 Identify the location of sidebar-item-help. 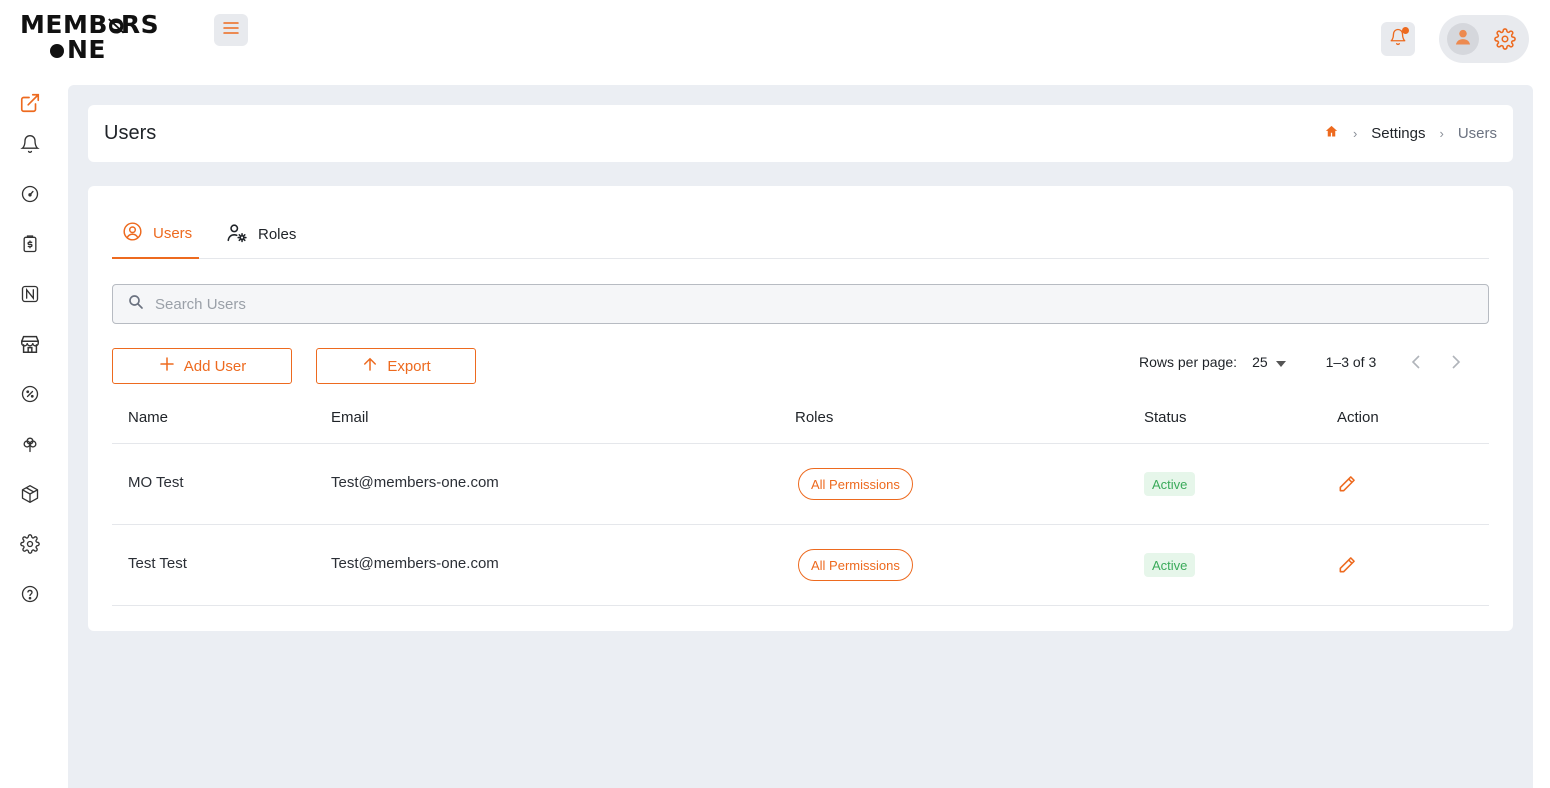
(30, 596).